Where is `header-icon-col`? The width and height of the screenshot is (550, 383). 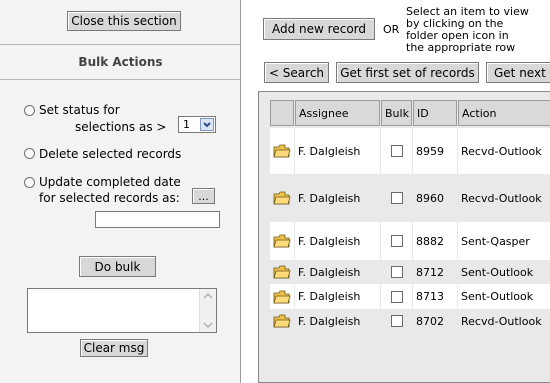 header-icon-col is located at coordinates (282, 113).